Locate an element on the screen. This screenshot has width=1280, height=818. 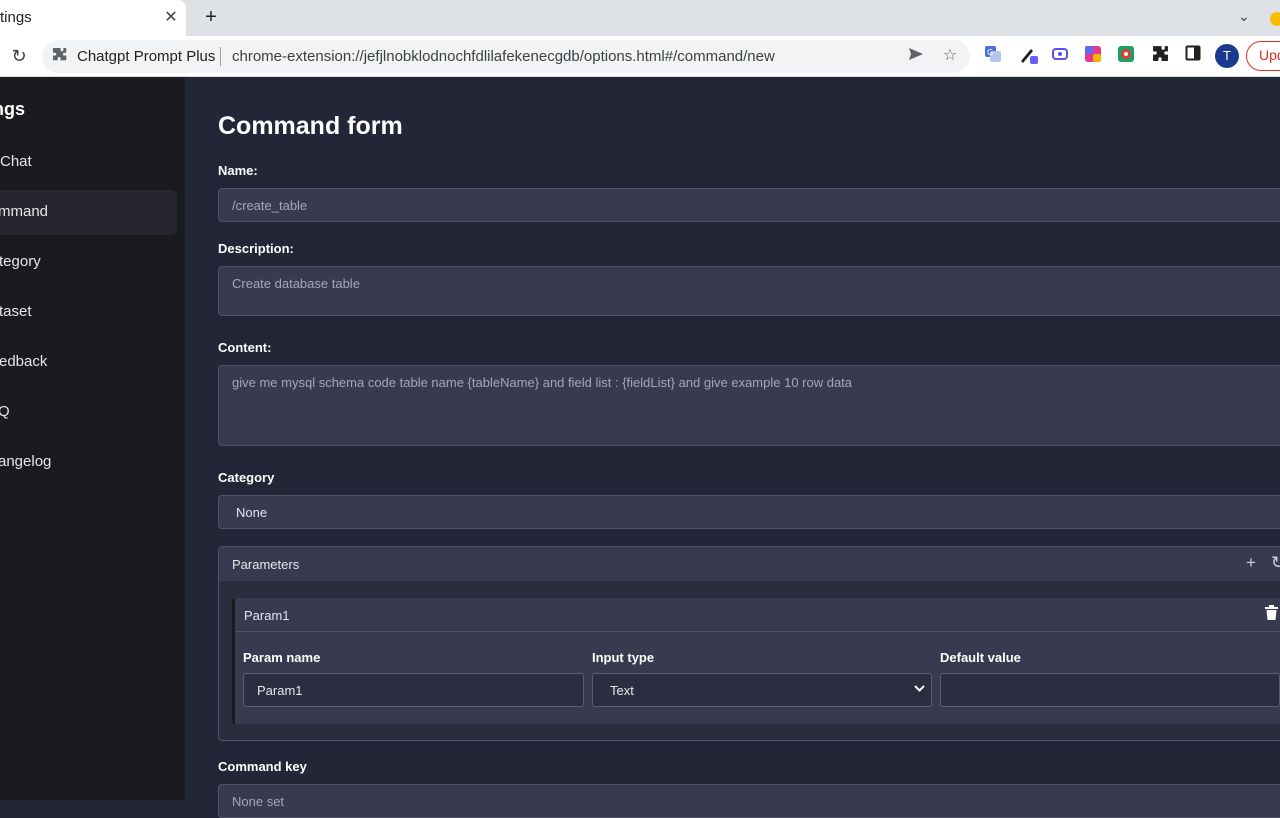
sidebar-item-label: mmand is located at coordinates (24, 211).